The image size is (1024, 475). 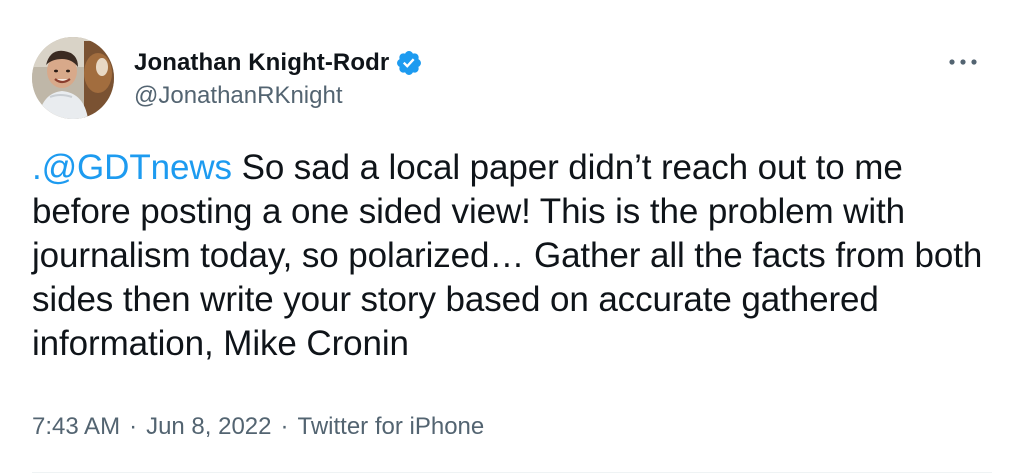 I want to click on tweet-source: Twitter for iPhone, so click(x=391, y=427).